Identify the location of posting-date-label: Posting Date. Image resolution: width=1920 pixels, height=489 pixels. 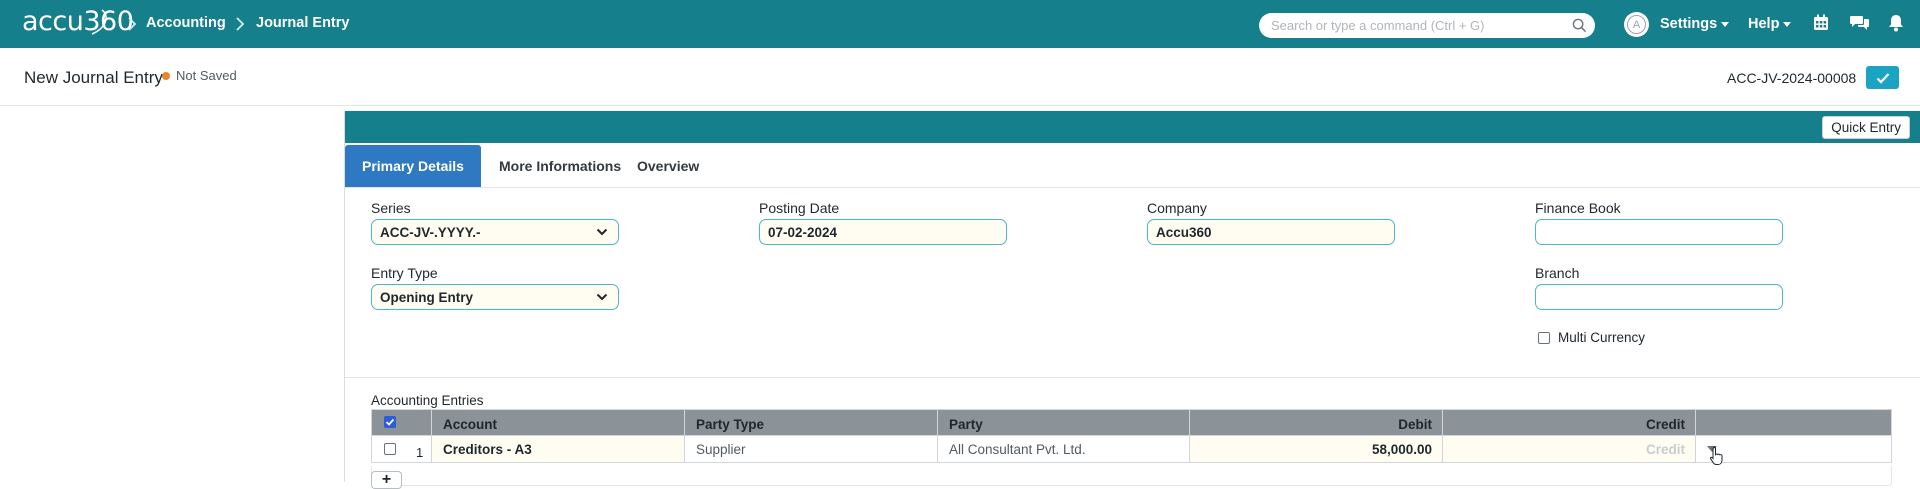
(799, 208).